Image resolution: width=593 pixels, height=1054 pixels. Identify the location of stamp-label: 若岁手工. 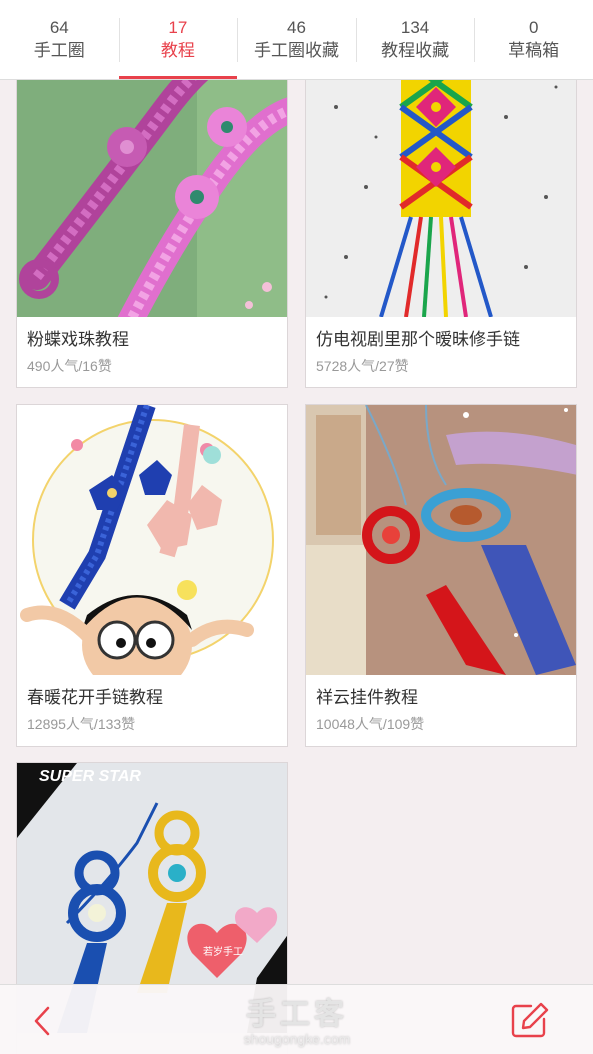
(223, 951).